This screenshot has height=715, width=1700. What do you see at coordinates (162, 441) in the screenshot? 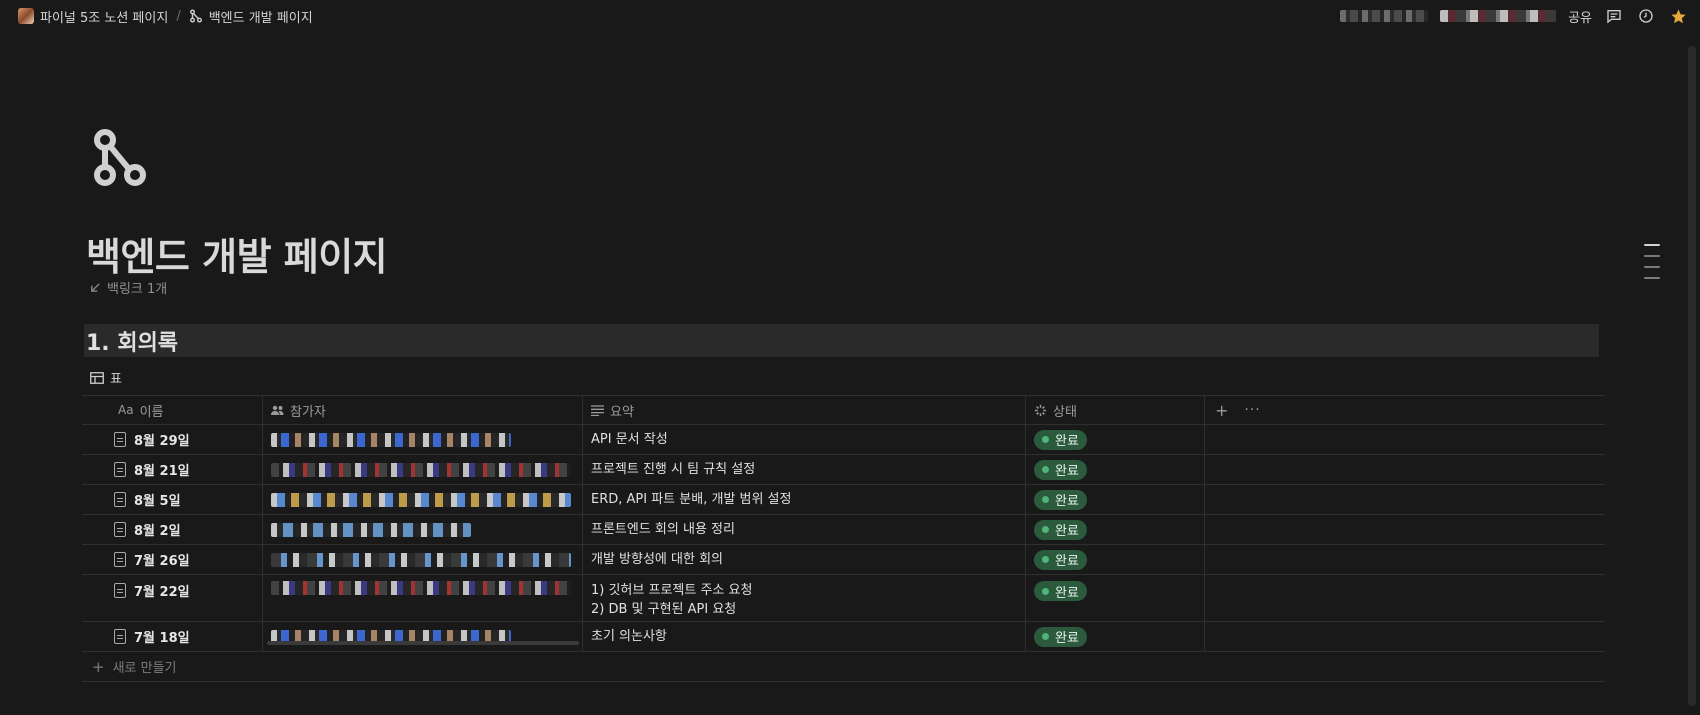
I see `row-name: 8월 29일` at bounding box center [162, 441].